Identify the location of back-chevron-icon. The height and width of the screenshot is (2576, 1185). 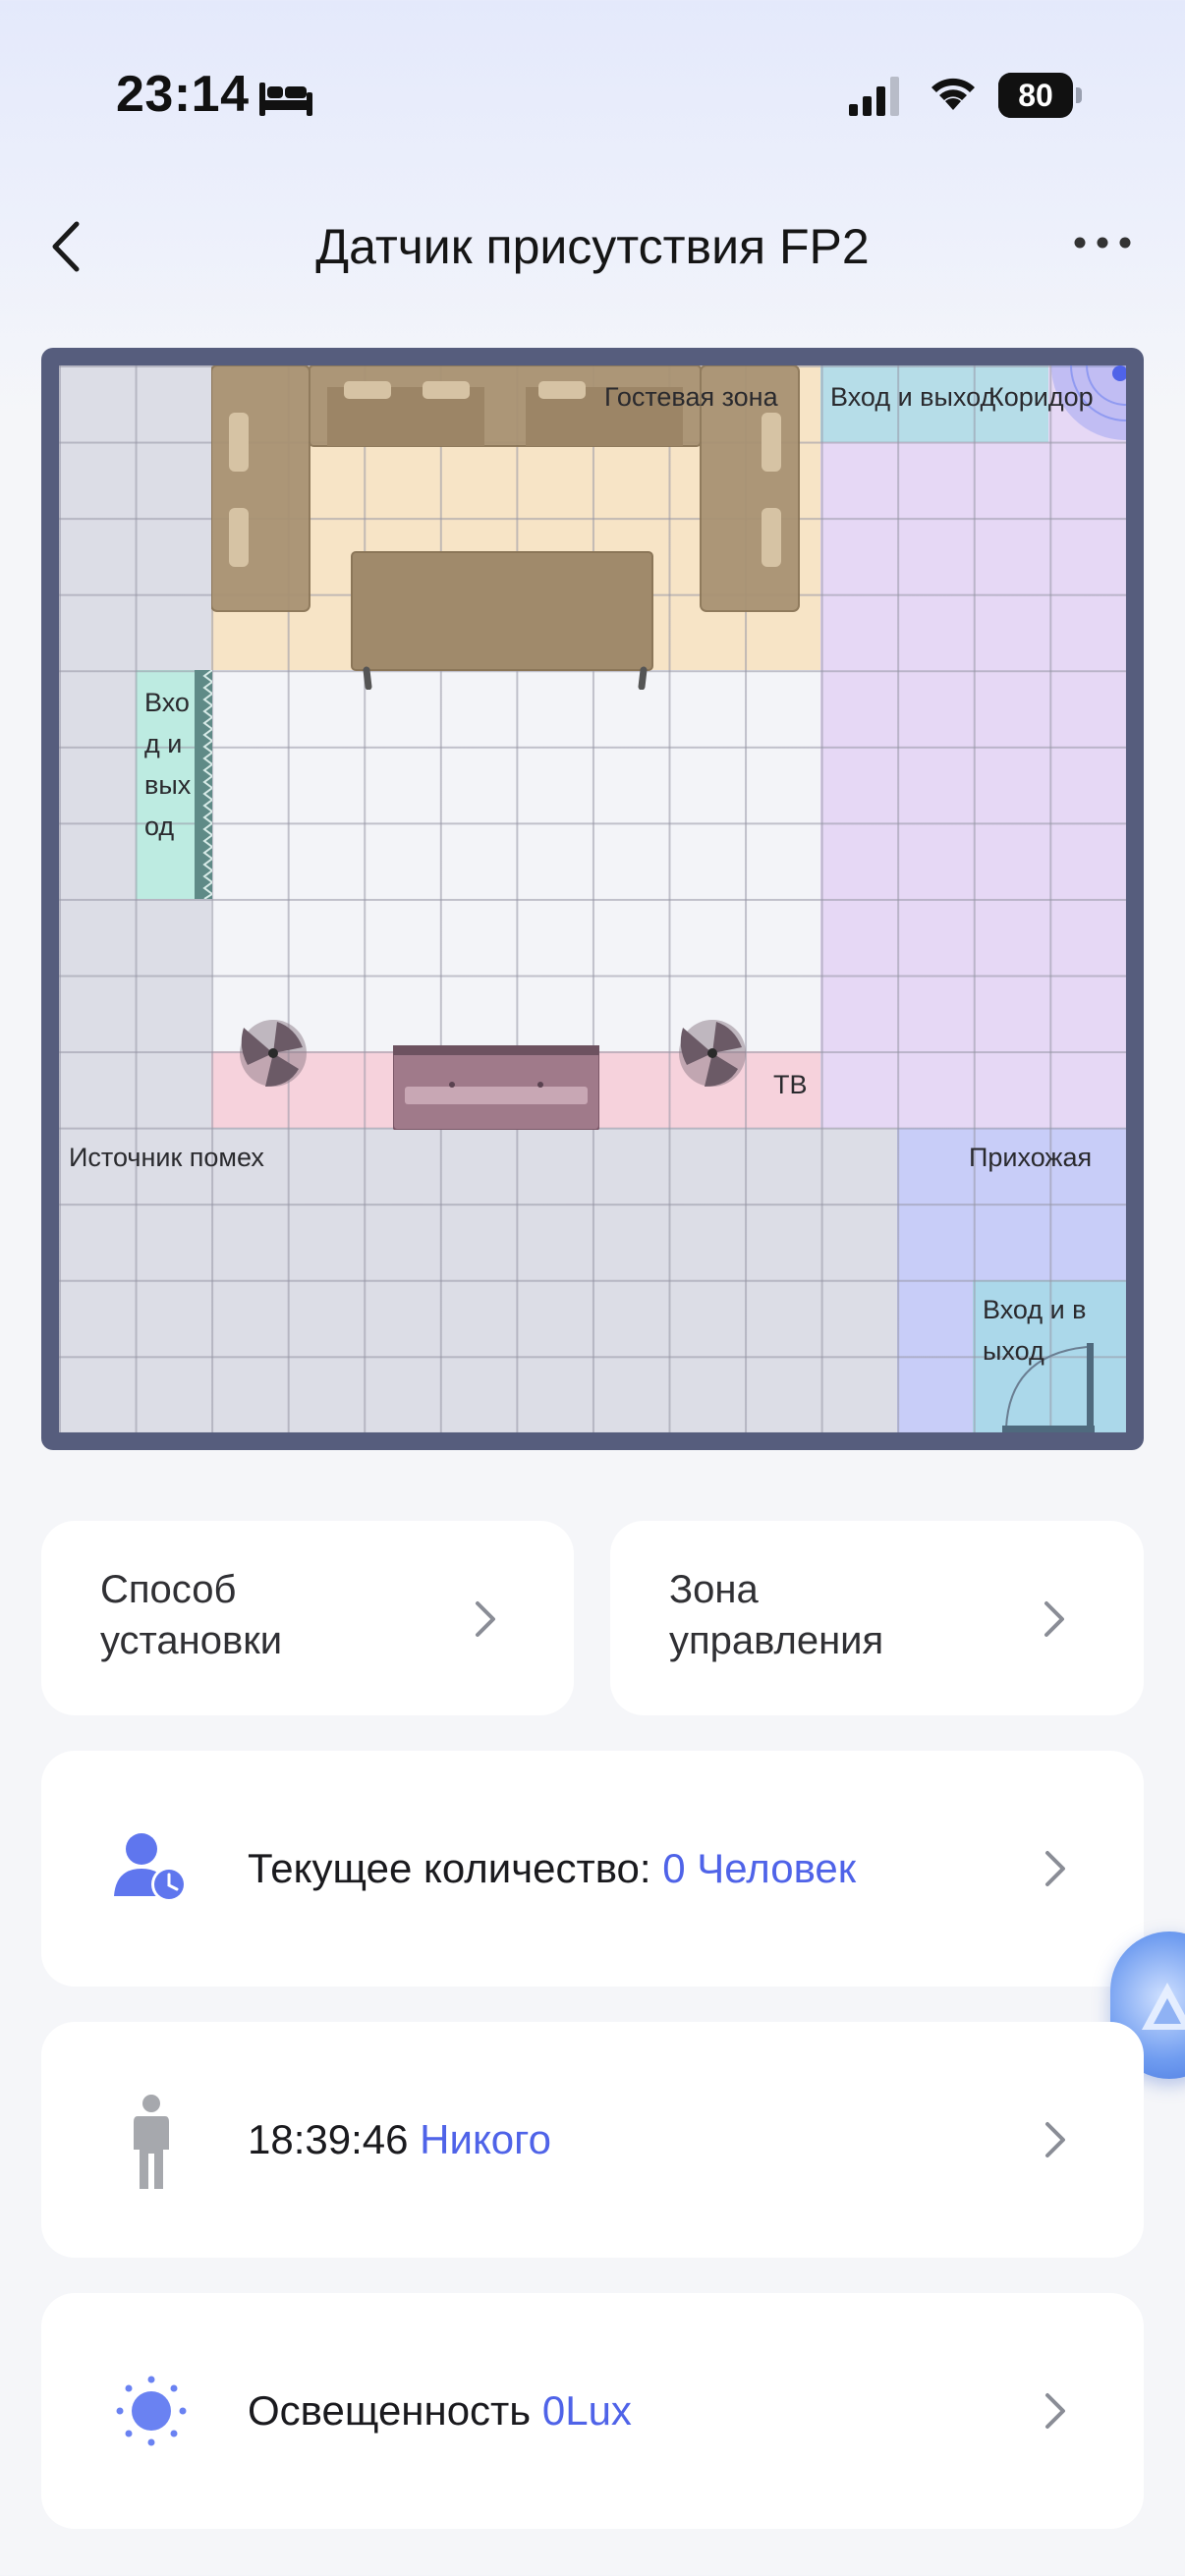
(67, 249).